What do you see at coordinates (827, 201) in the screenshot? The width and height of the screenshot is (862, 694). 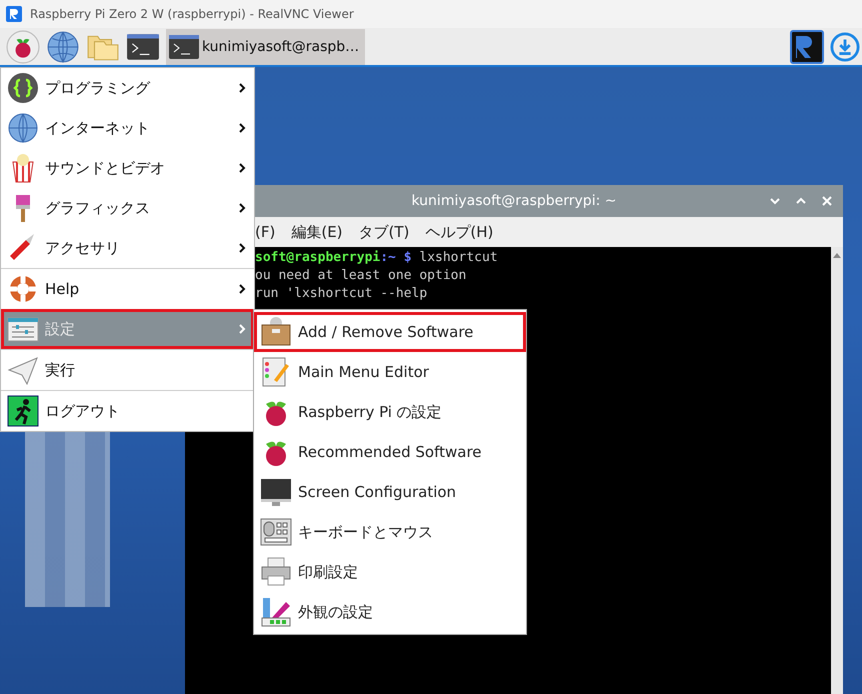 I see `close-icon` at bounding box center [827, 201].